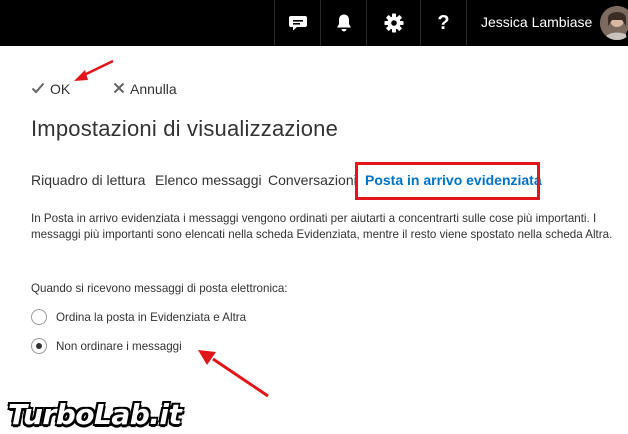  Describe the element at coordinates (208, 180) in the screenshot. I see `tab-message-list: Elenco messaggi` at that location.